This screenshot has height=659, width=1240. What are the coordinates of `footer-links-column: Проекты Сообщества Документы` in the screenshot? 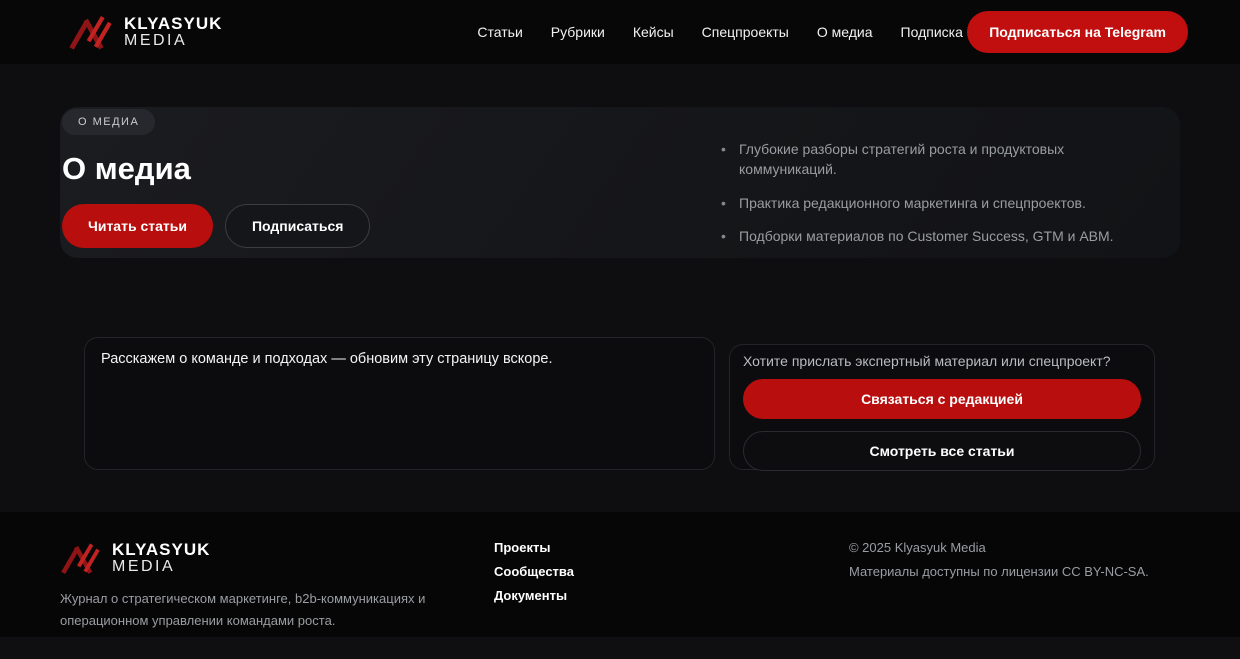 It's located at (534, 584).